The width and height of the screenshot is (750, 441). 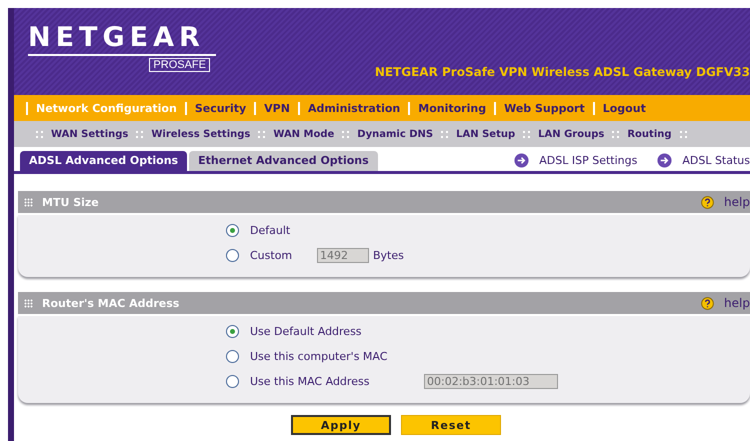 I want to click on option-label: Custom, so click(x=272, y=255).